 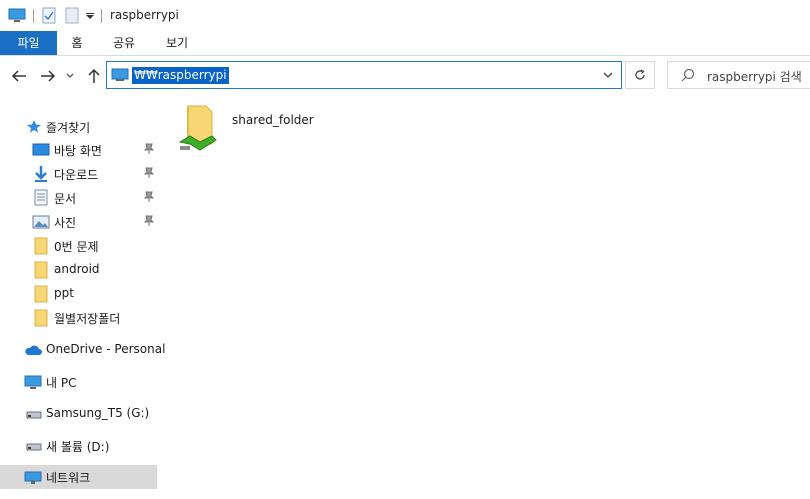 I want to click on arrow-up-icon, so click(x=94, y=75).